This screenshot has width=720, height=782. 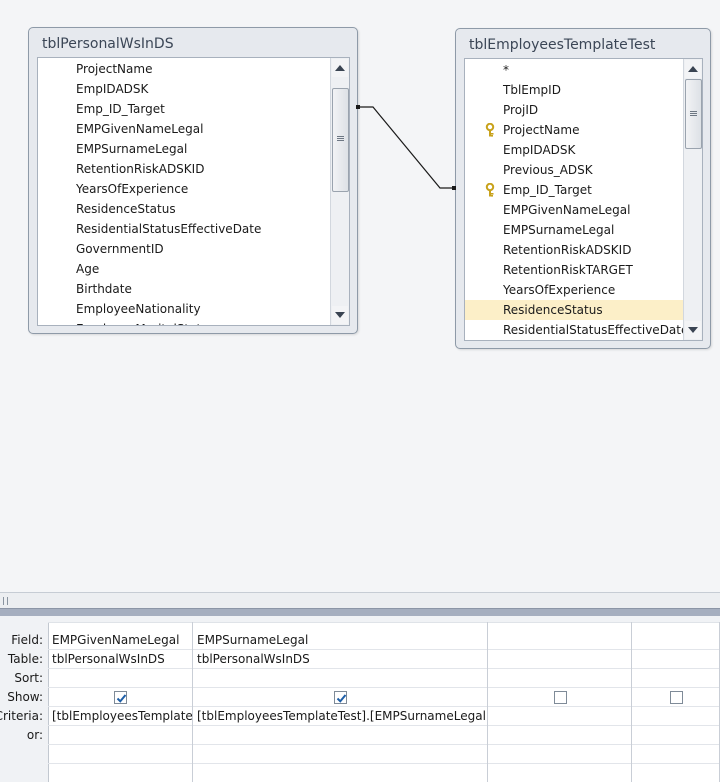 What do you see at coordinates (122, 640) in the screenshot?
I see `grid-cell-field: EMPGivenNameLegal` at bounding box center [122, 640].